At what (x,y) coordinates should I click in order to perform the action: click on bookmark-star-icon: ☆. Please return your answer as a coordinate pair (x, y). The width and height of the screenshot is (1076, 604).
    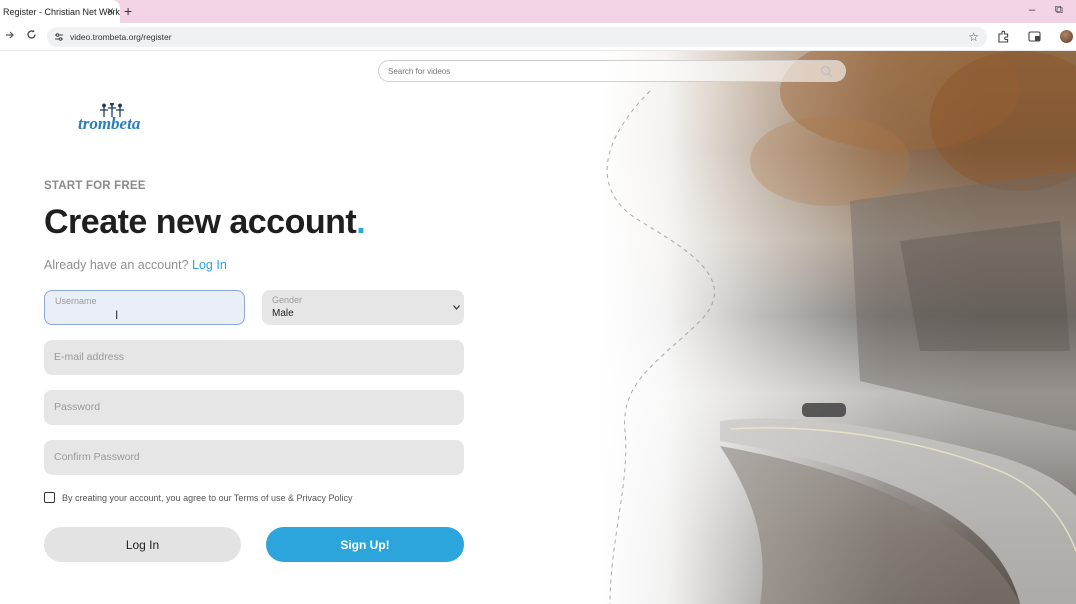
    Looking at the image, I should click on (973, 37).